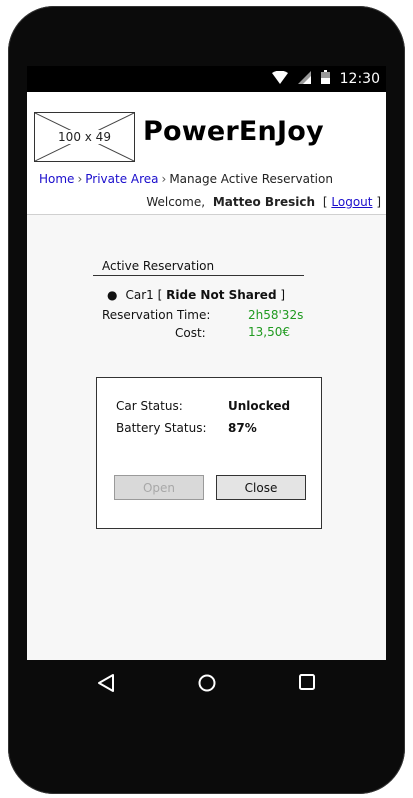 The height and width of the screenshot is (798, 413). What do you see at coordinates (198, 267) in the screenshot?
I see `active-reservation-heading: Active Reservation` at bounding box center [198, 267].